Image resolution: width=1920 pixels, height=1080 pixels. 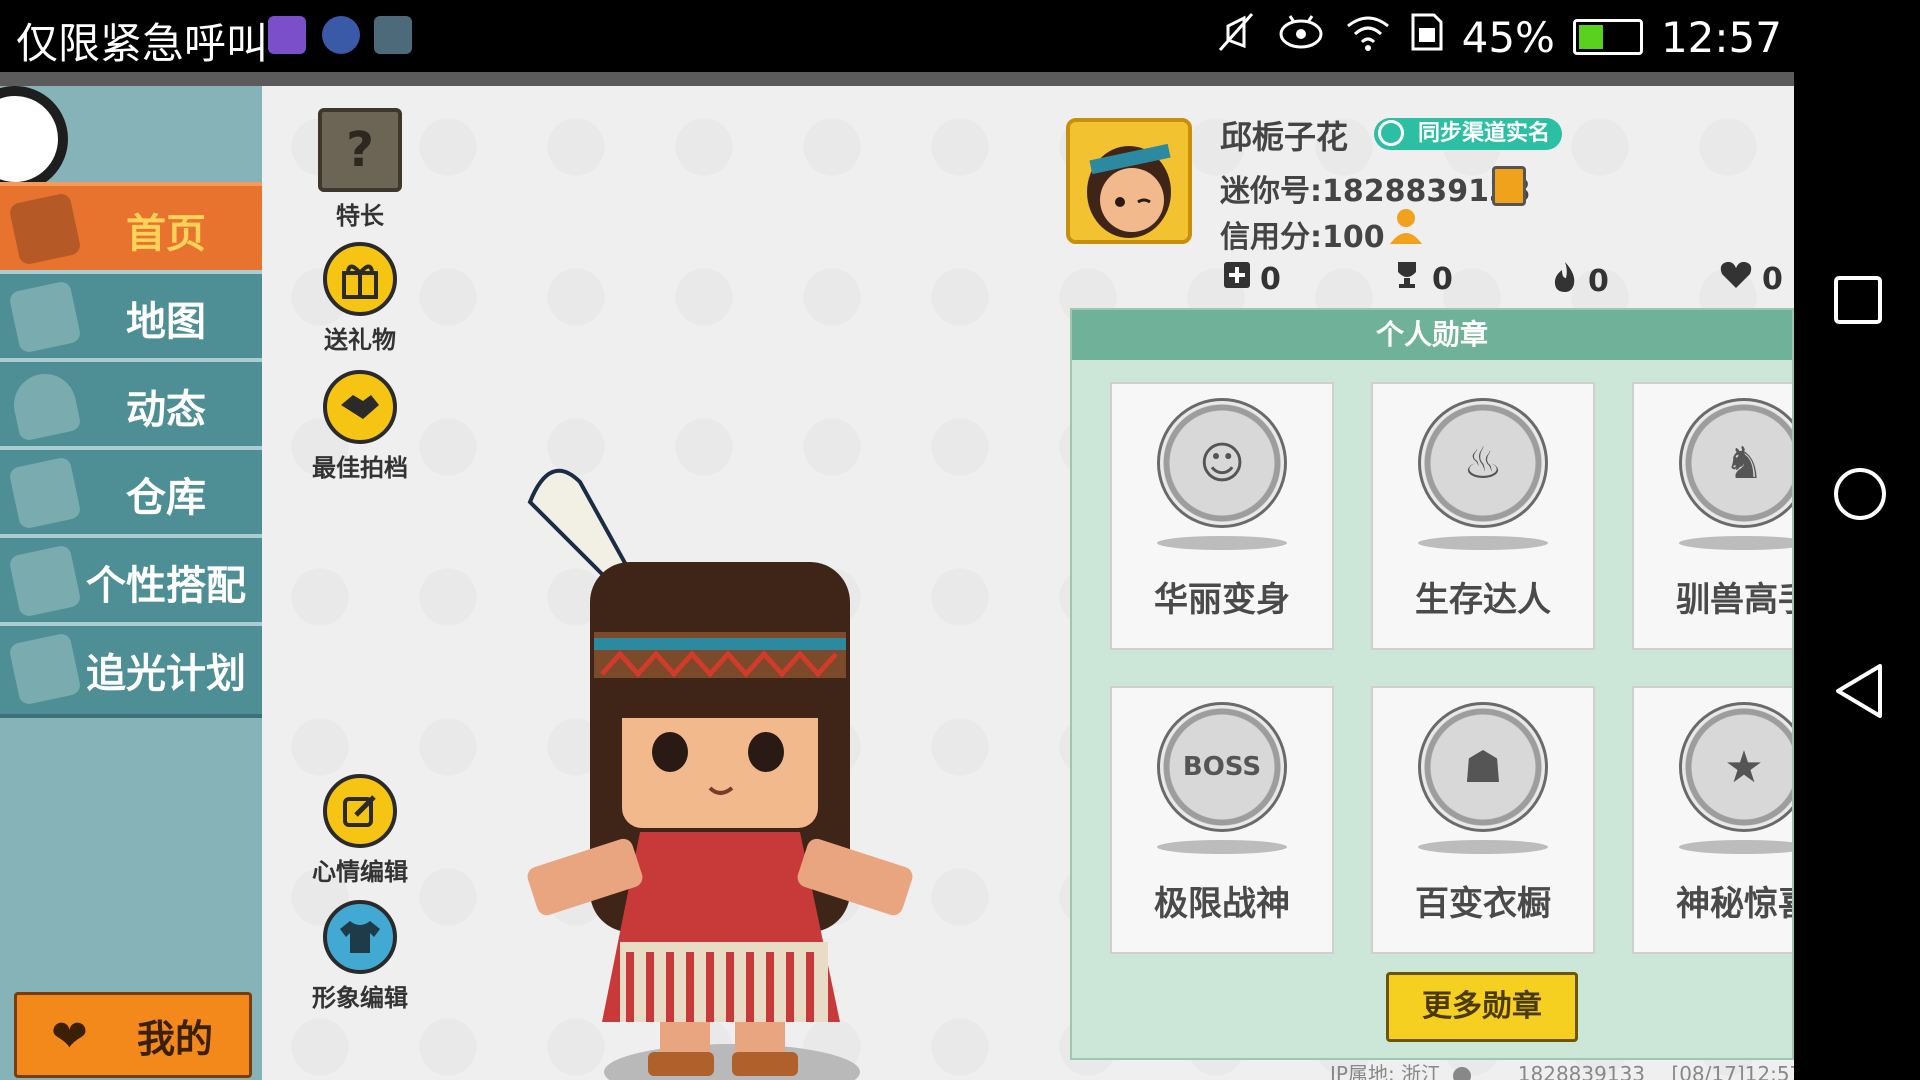 I want to click on horse-rider-medal-icon: ♞, so click(x=1735, y=463).